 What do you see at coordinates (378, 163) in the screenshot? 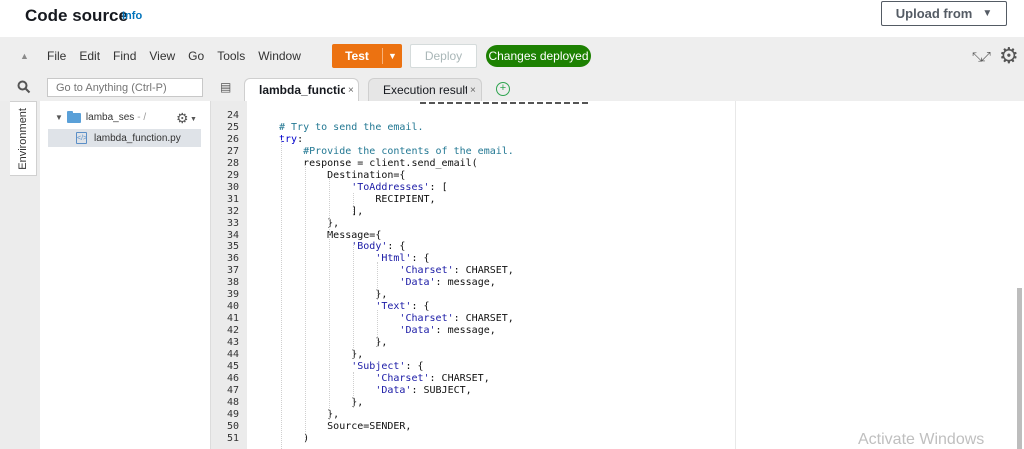
I see `code-line: response = client.send_email(` at bounding box center [378, 163].